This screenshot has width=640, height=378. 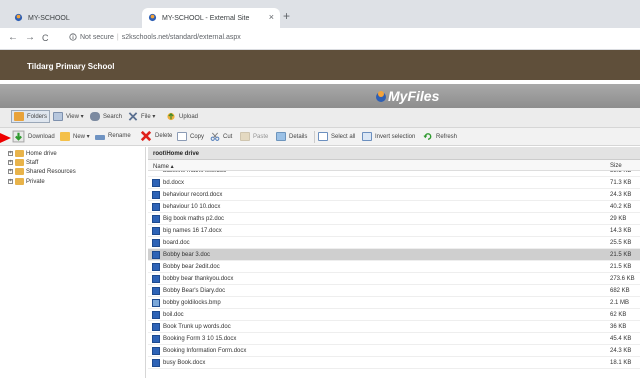 I want to click on file-row: Bobby bear 2edit.doc 21.5 KB, so click(x=394, y=267).